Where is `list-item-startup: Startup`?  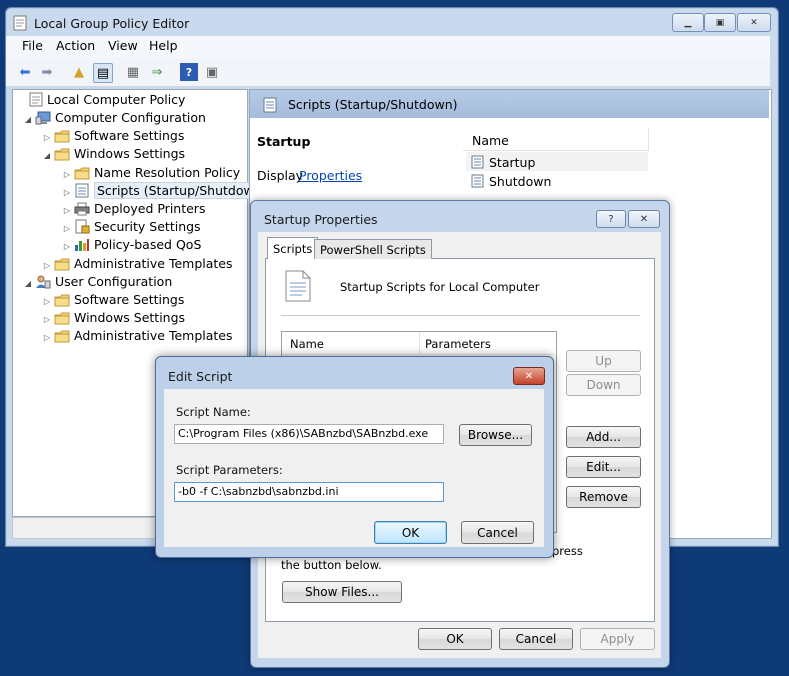 list-item-startup: Startup is located at coordinates (512, 162).